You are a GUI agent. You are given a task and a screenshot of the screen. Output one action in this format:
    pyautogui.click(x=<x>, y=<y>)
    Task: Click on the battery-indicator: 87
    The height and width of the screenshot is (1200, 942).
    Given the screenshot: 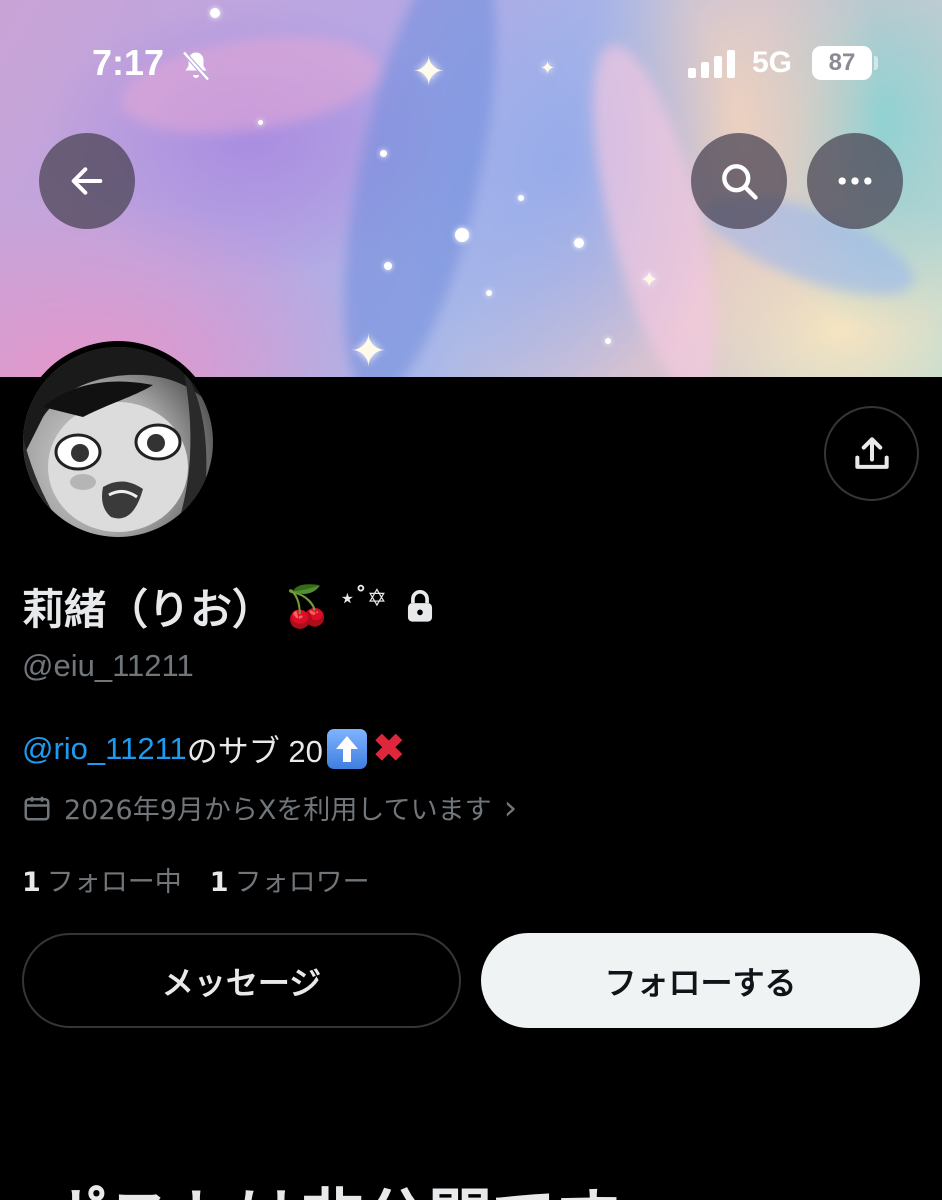 What is the action you would take?
    pyautogui.click(x=842, y=63)
    